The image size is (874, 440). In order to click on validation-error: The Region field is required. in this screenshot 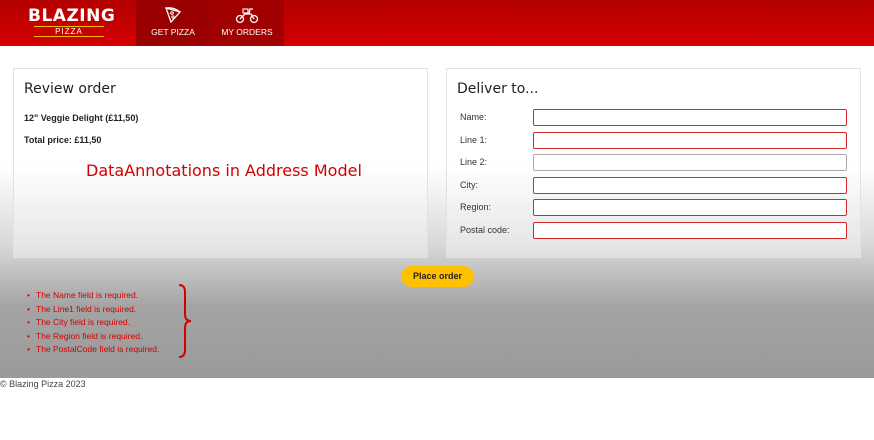, I will do `click(93, 337)`.